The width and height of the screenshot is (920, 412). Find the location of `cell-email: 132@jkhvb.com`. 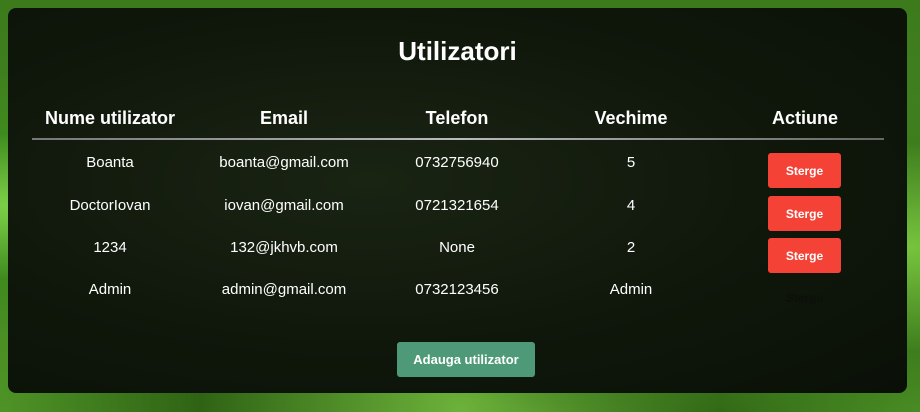

cell-email: 132@jkhvb.com is located at coordinates (284, 247).